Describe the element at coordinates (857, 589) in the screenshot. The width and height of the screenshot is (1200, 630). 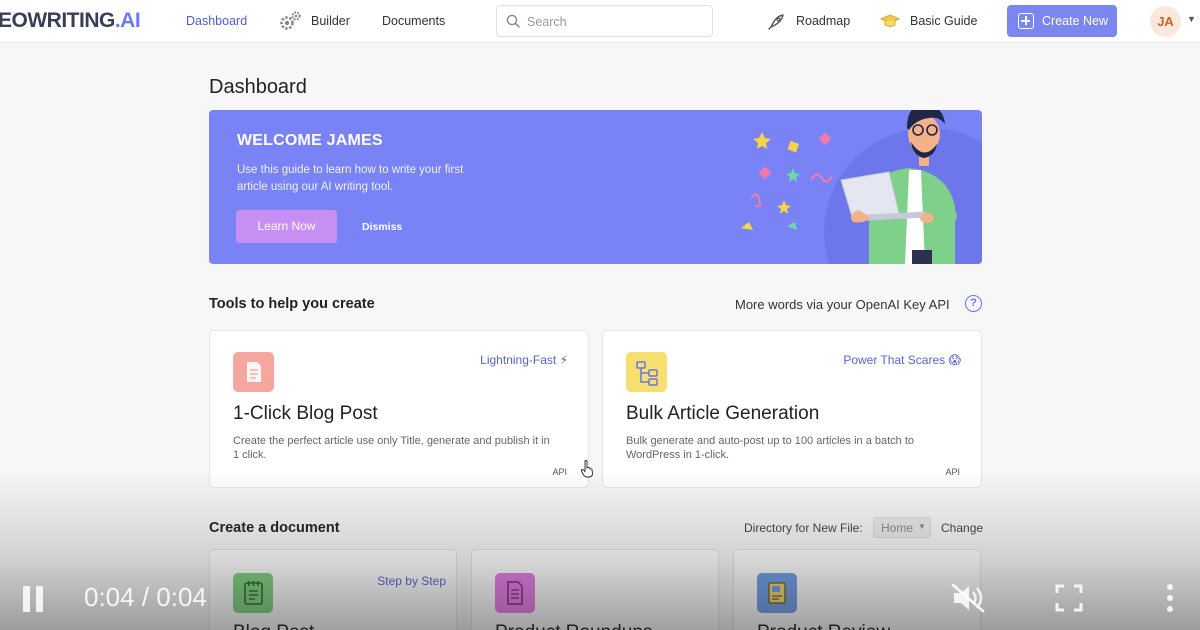
I see `doc-card-product-review: Product Review` at that location.